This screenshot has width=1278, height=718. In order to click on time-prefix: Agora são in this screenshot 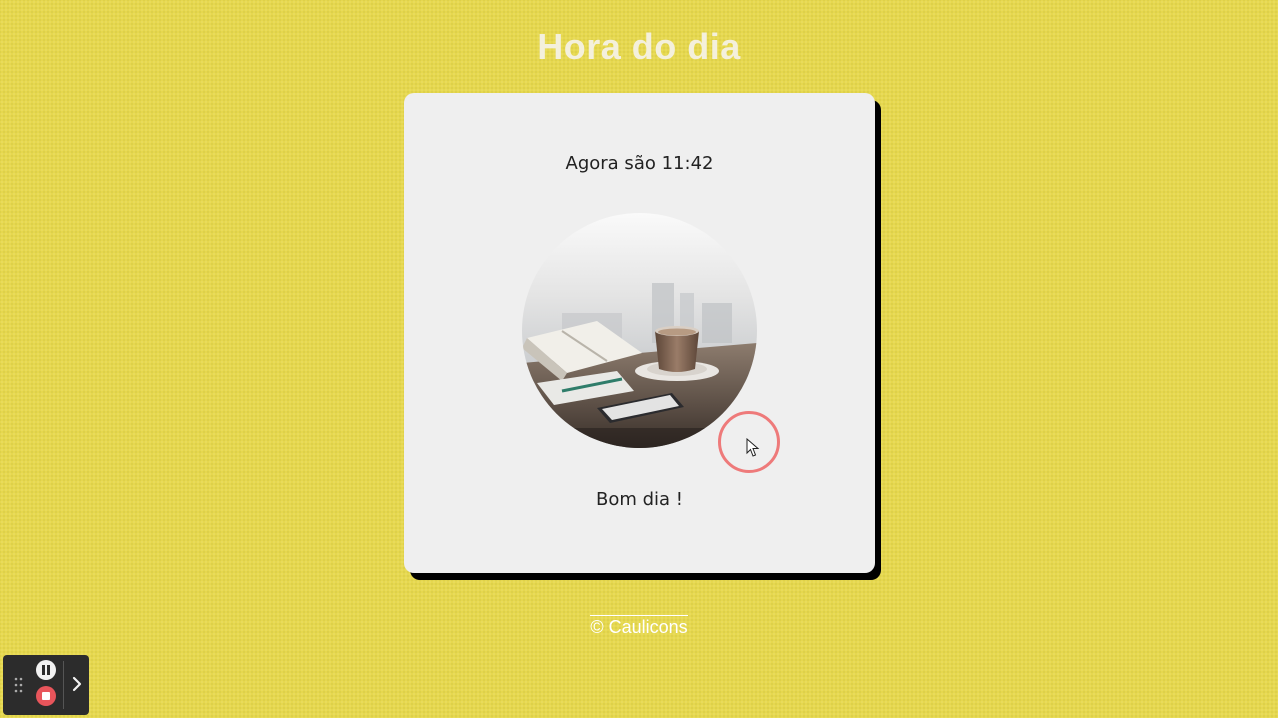, I will do `click(610, 163)`.